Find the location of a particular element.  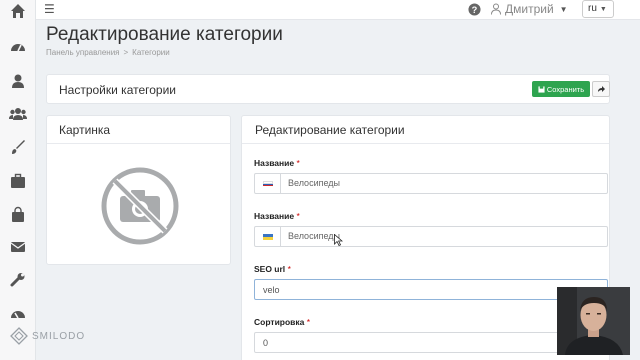

settings-panel: Настройки категории Сохранить is located at coordinates (328, 89).